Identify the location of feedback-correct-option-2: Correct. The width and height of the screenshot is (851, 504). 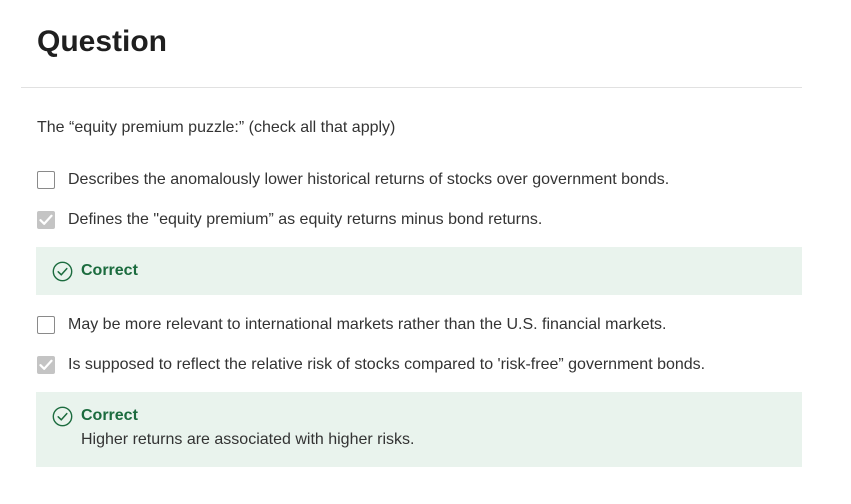
(419, 271).